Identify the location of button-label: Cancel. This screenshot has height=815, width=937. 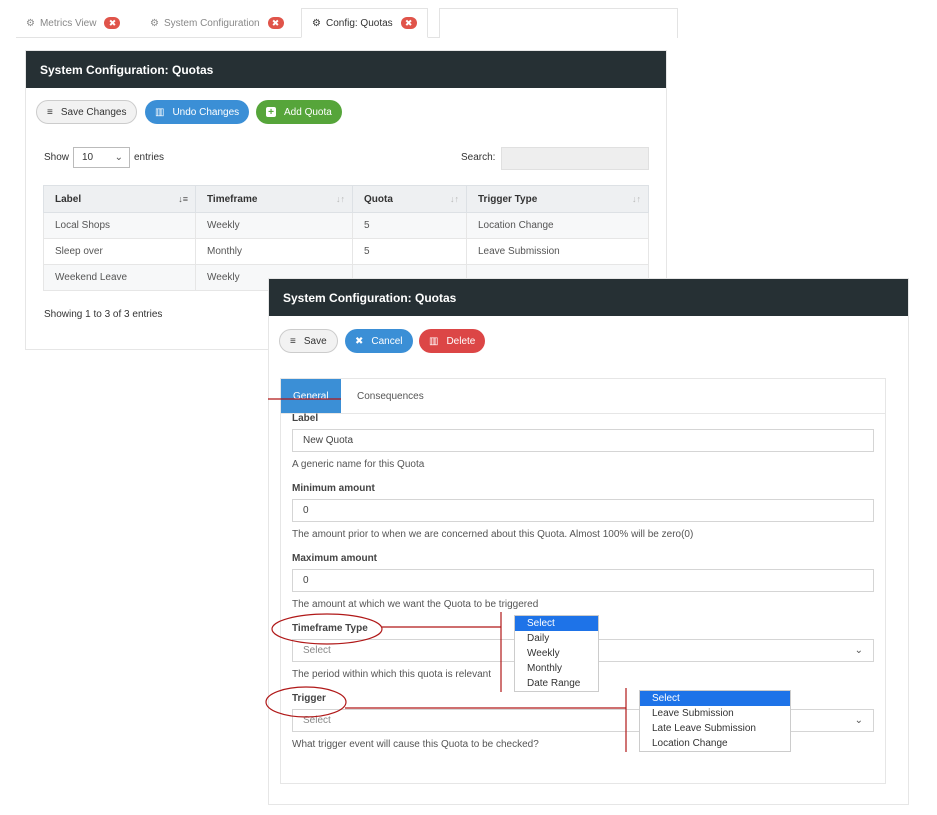
(387, 341).